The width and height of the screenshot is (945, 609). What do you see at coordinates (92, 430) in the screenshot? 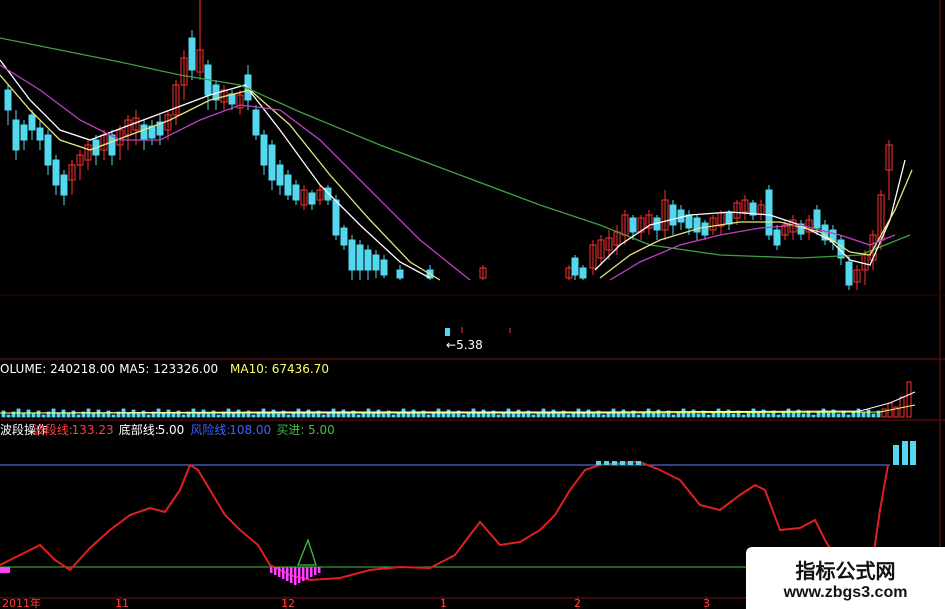
I see `ind-legend-item: 133.23` at bounding box center [92, 430].